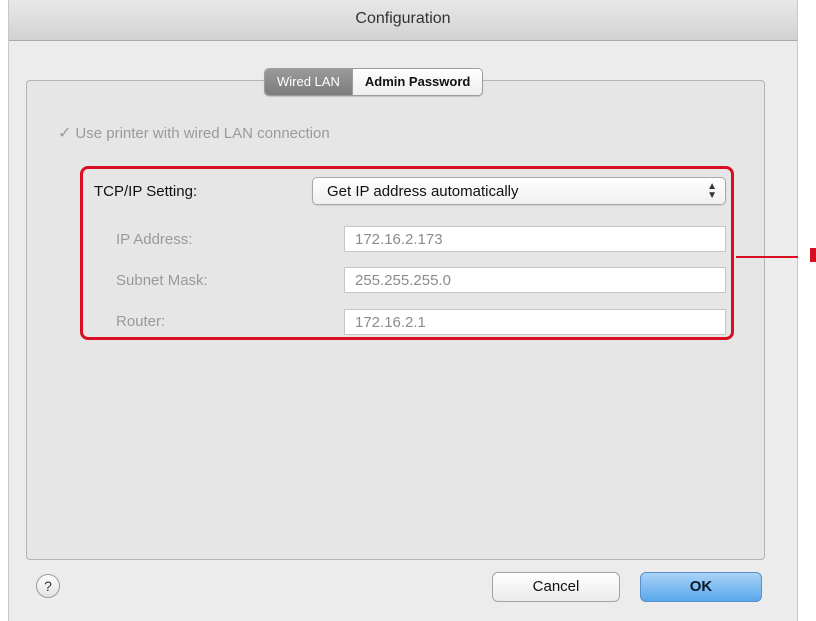 This screenshot has height=621, width=816. Describe the element at coordinates (141, 321) in the screenshot. I see `router-label: Router:` at that location.